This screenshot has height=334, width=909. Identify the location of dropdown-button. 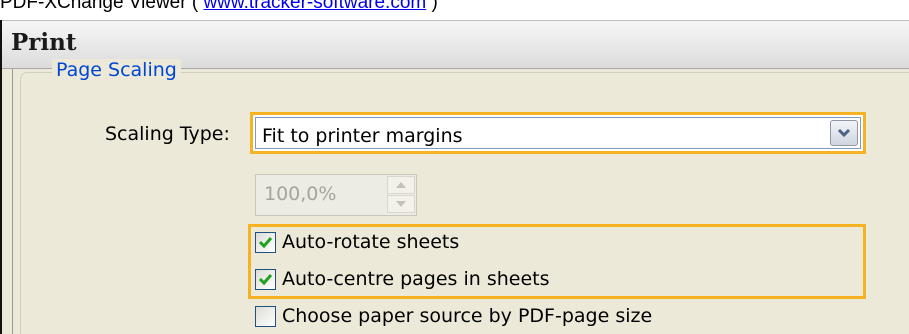
(844, 133).